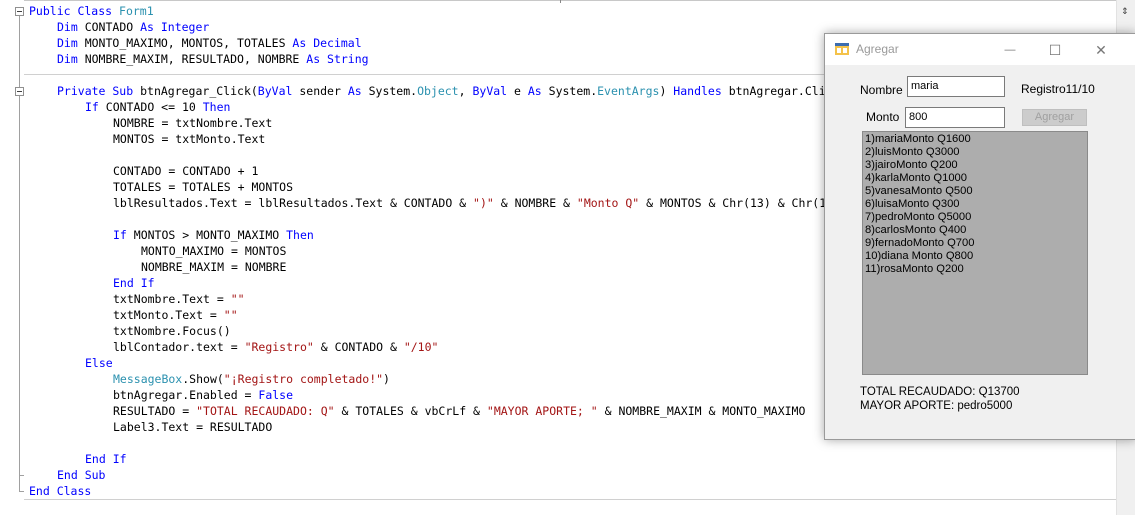 This screenshot has height=515, width=1135. I want to click on result-line: 8)carlosMonto Q400, so click(916, 230).